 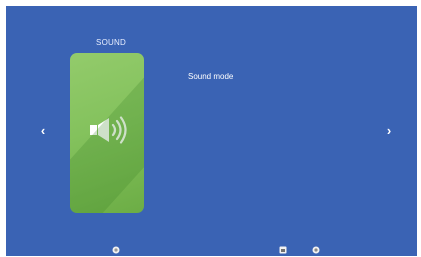 What do you see at coordinates (389, 131) in the screenshot?
I see `chevron-right-icon: ›` at bounding box center [389, 131].